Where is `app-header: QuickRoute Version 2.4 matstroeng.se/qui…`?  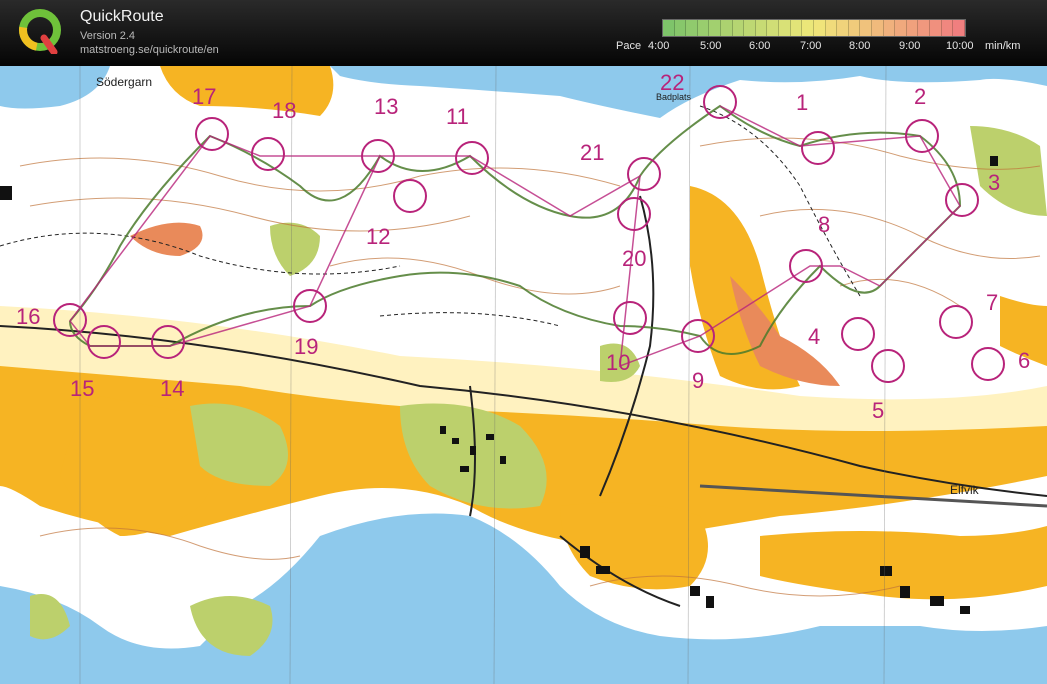 app-header: QuickRoute Version 2.4 matstroeng.se/qui… is located at coordinates (523, 33).